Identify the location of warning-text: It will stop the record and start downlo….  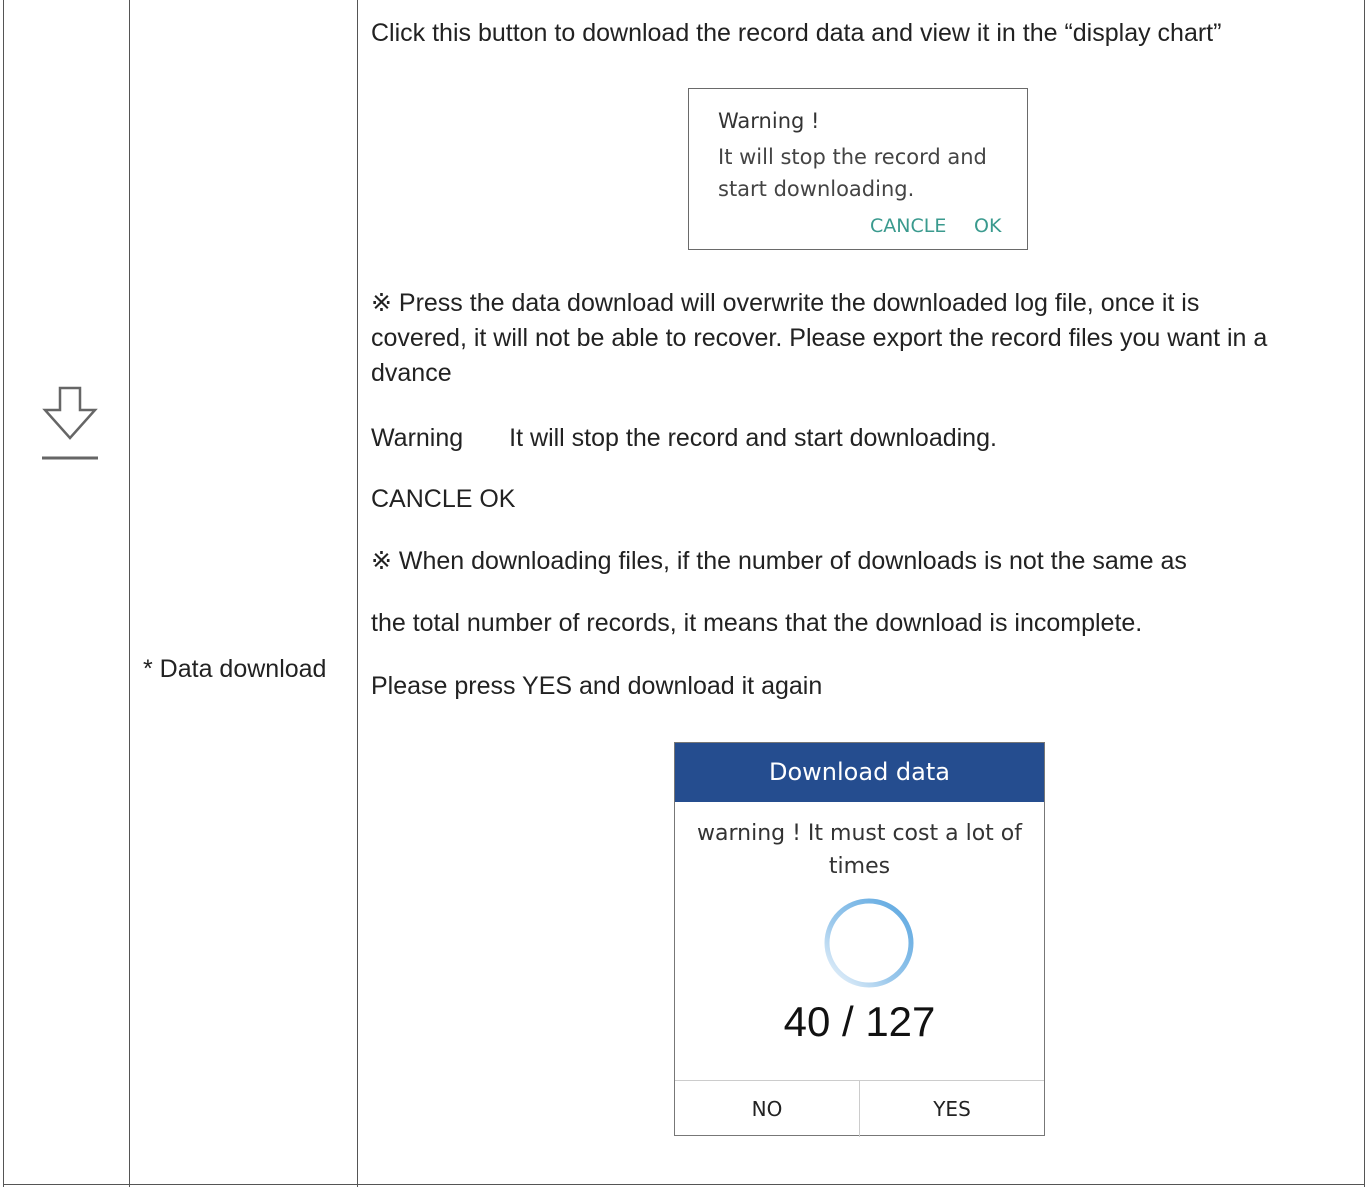
(753, 438).